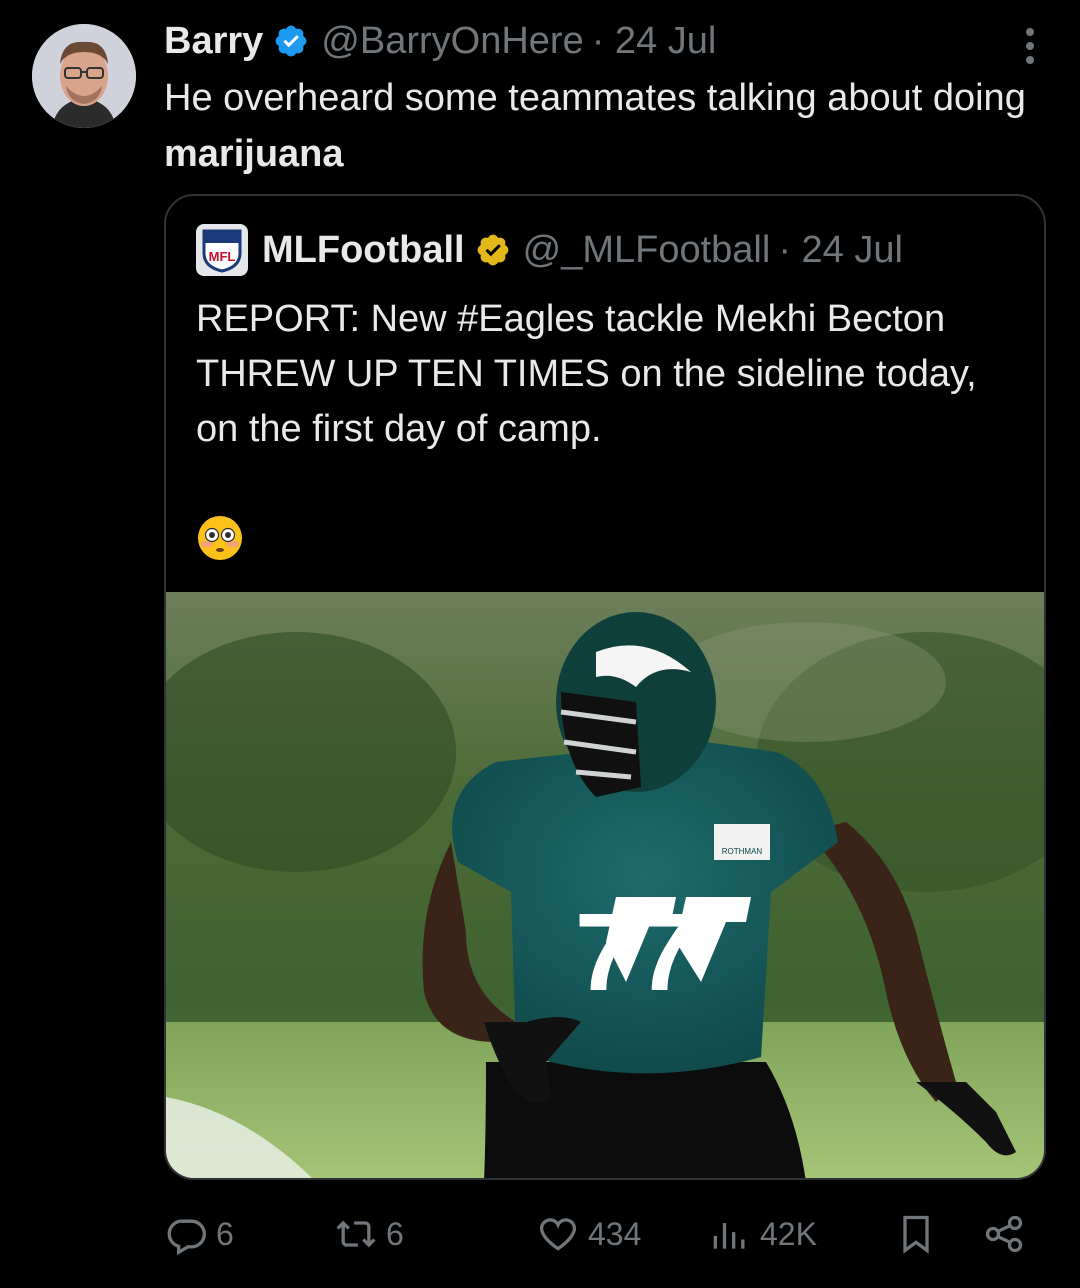  I want to click on verified-blue-icon, so click(291, 41).